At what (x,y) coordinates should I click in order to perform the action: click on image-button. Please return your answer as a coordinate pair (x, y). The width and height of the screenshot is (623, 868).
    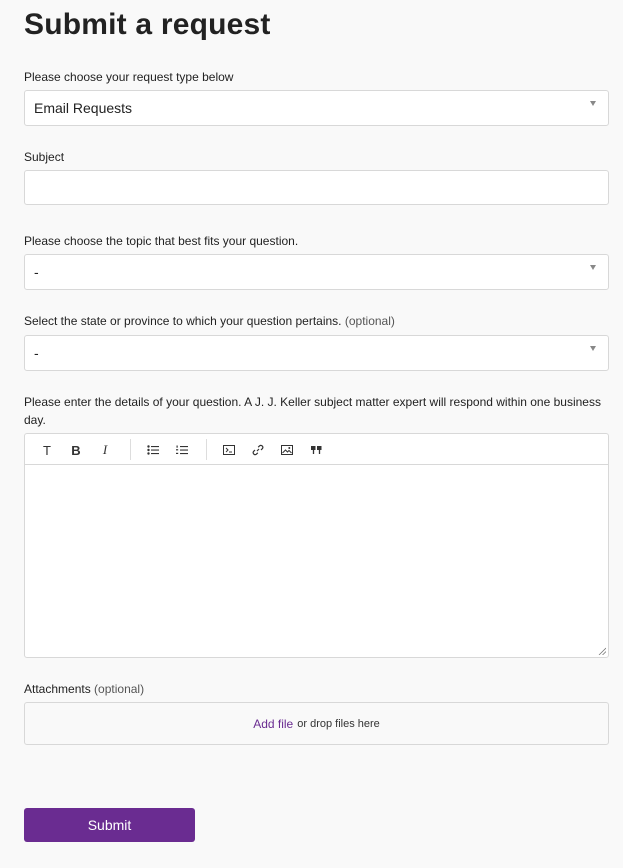
    Looking at the image, I should click on (287, 450).